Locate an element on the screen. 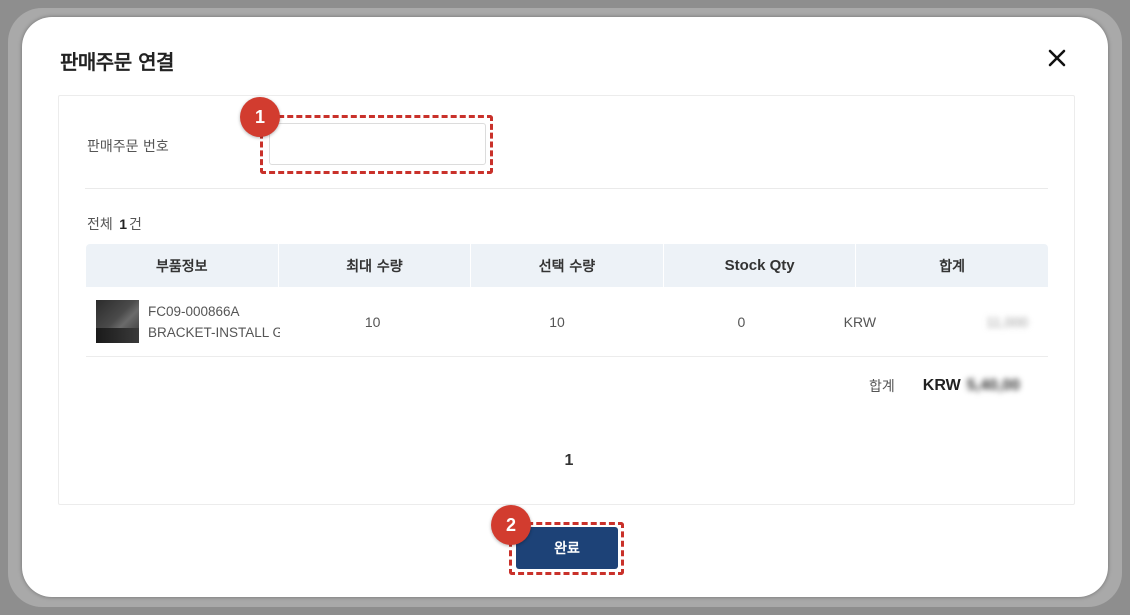 The width and height of the screenshot is (1130, 615). done-button: 완료 is located at coordinates (567, 548).